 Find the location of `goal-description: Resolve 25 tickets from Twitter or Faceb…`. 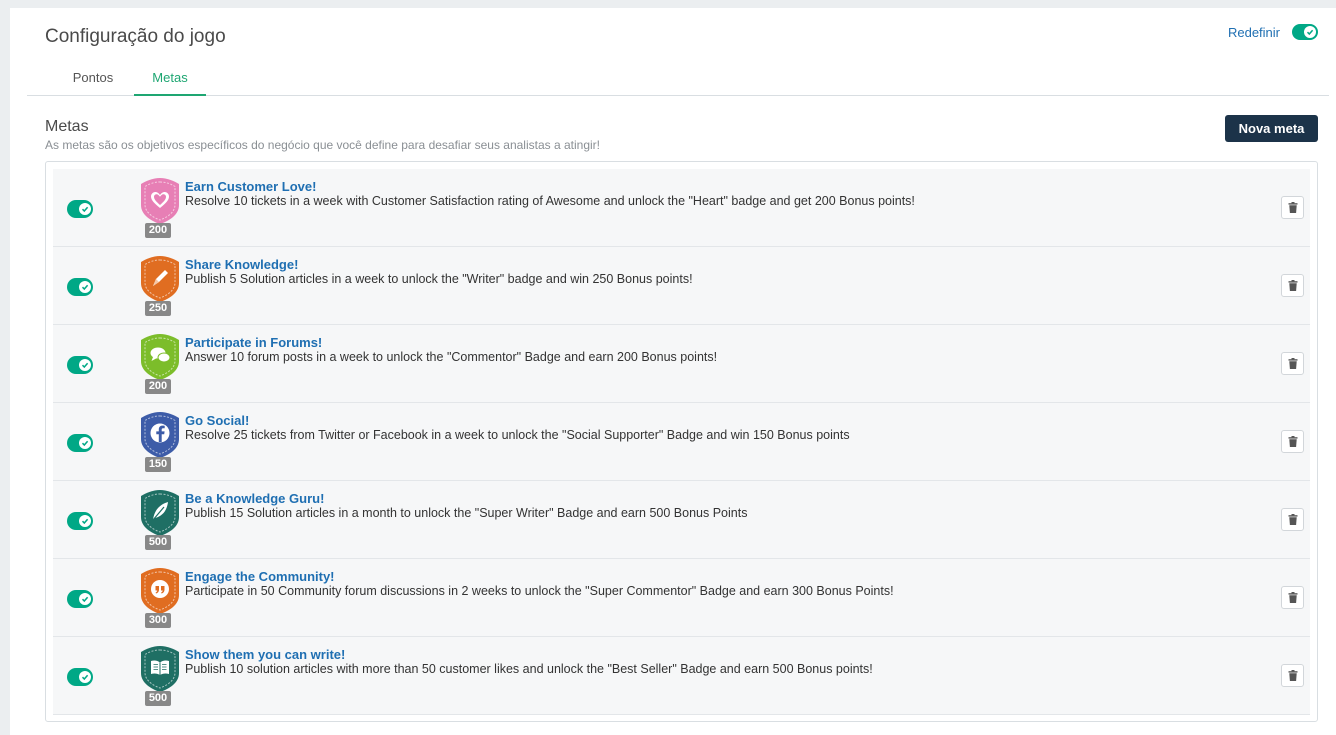

goal-description: Resolve 25 tickets from Twitter or Faceb… is located at coordinates (517, 435).